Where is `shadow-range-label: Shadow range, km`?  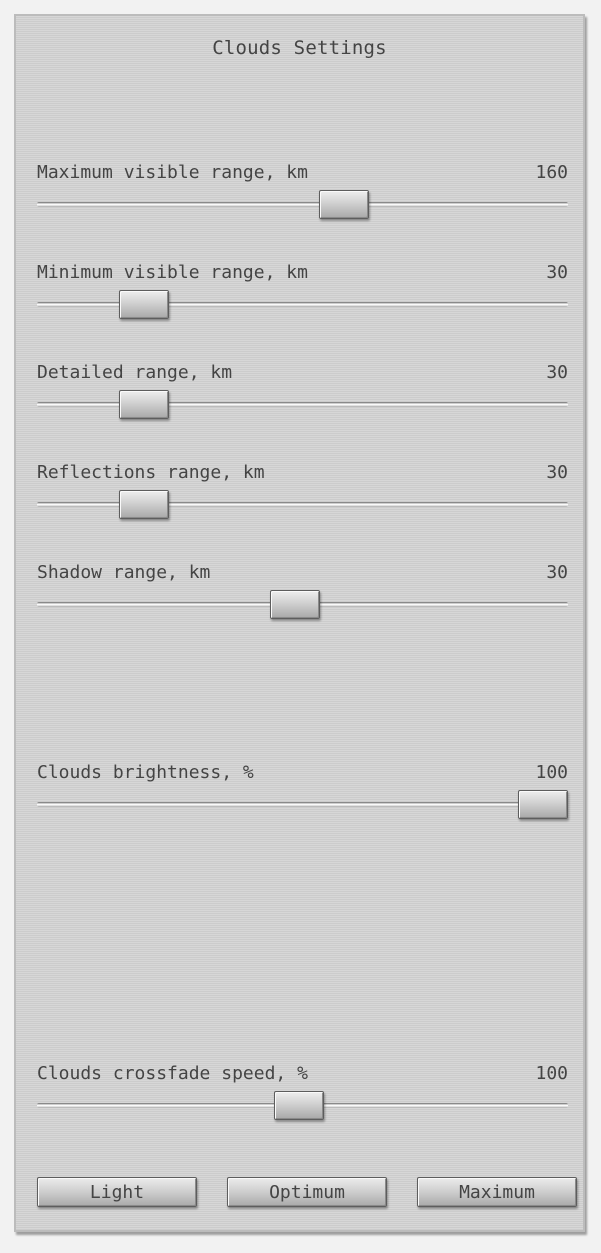
shadow-range-label: Shadow range, km is located at coordinates (124, 572).